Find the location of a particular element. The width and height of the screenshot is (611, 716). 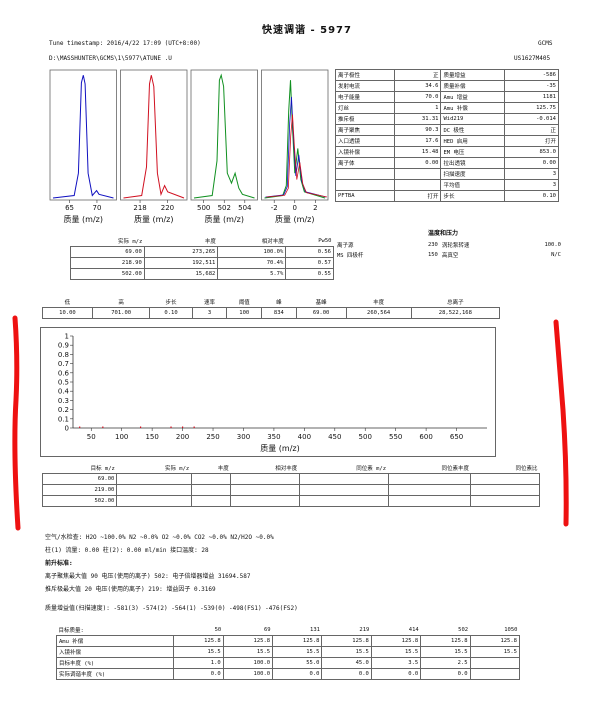

right-red-mark is located at coordinates (561, 423).